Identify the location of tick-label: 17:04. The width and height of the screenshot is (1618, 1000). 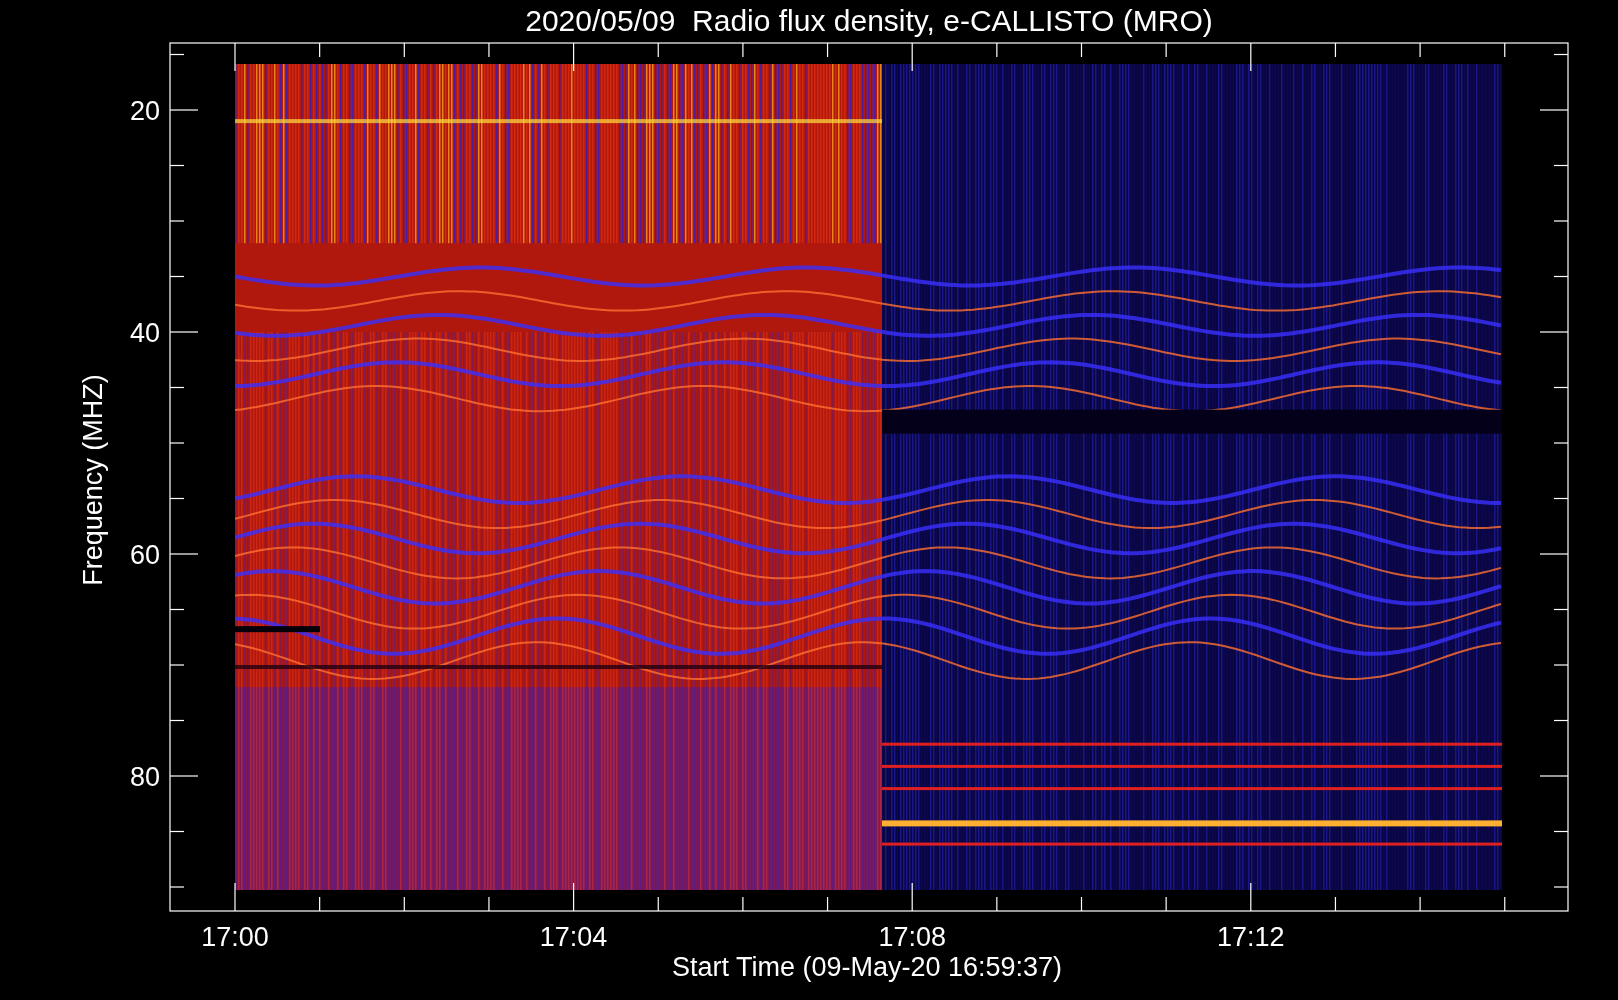
(573, 937).